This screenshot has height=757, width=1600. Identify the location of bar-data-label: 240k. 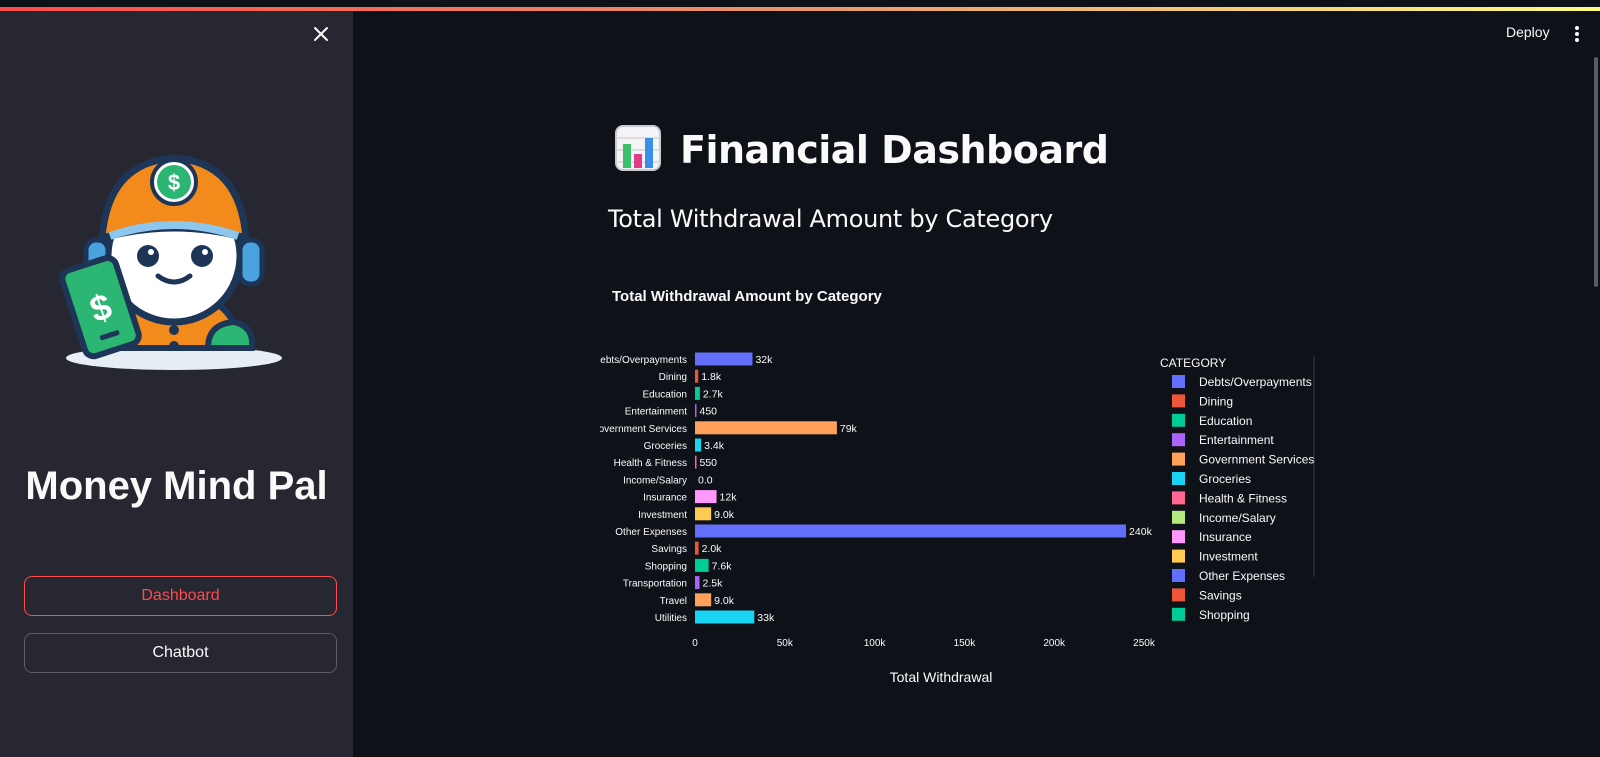
(1141, 532).